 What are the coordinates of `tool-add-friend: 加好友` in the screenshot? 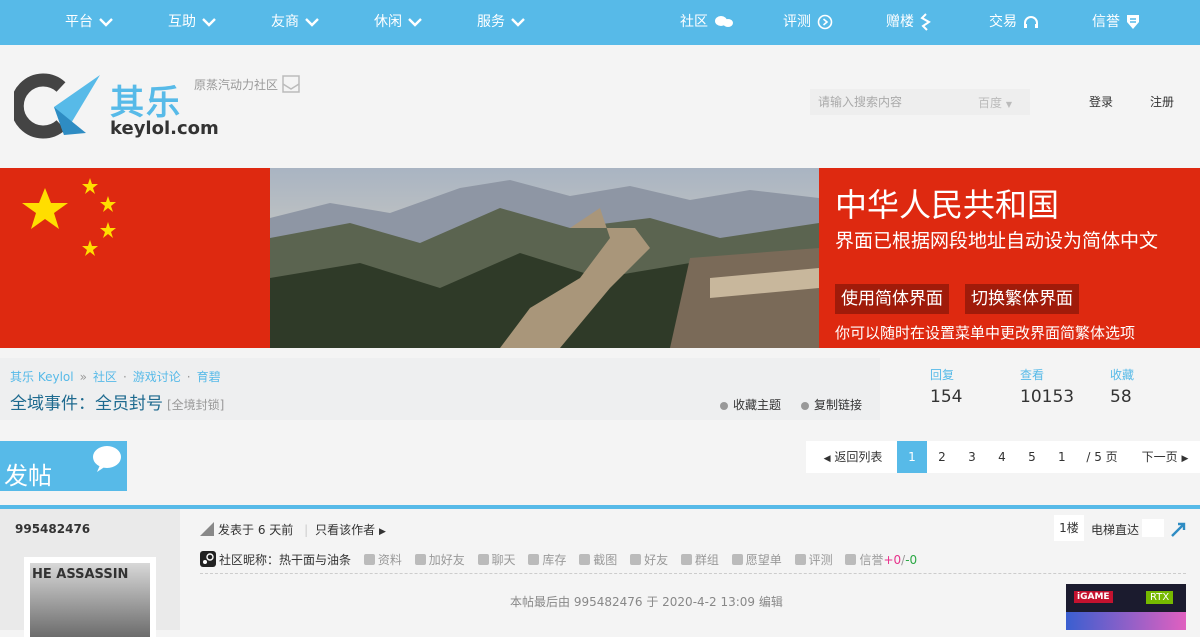 It's located at (439, 559).